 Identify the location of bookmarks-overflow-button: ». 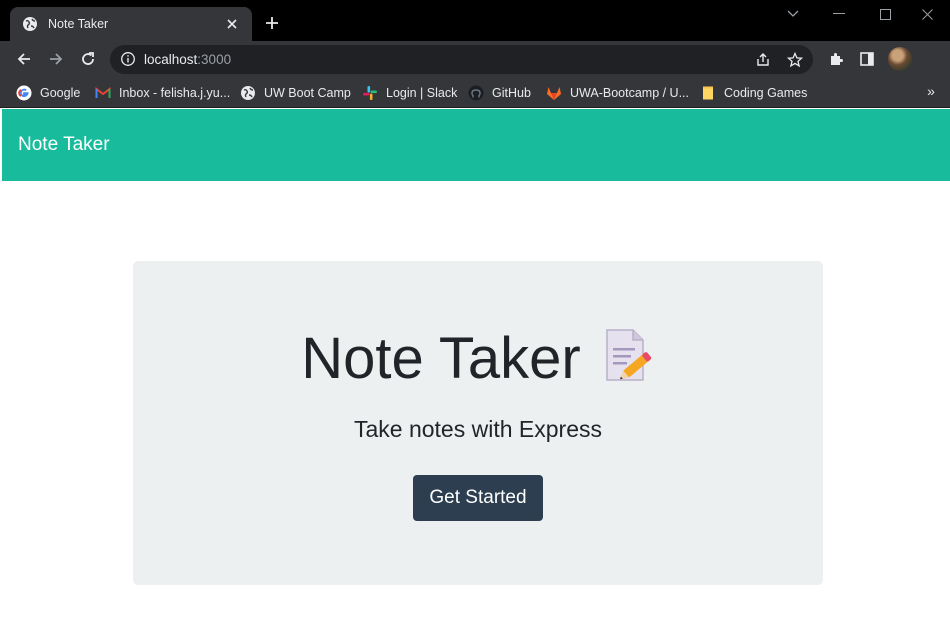
(931, 91).